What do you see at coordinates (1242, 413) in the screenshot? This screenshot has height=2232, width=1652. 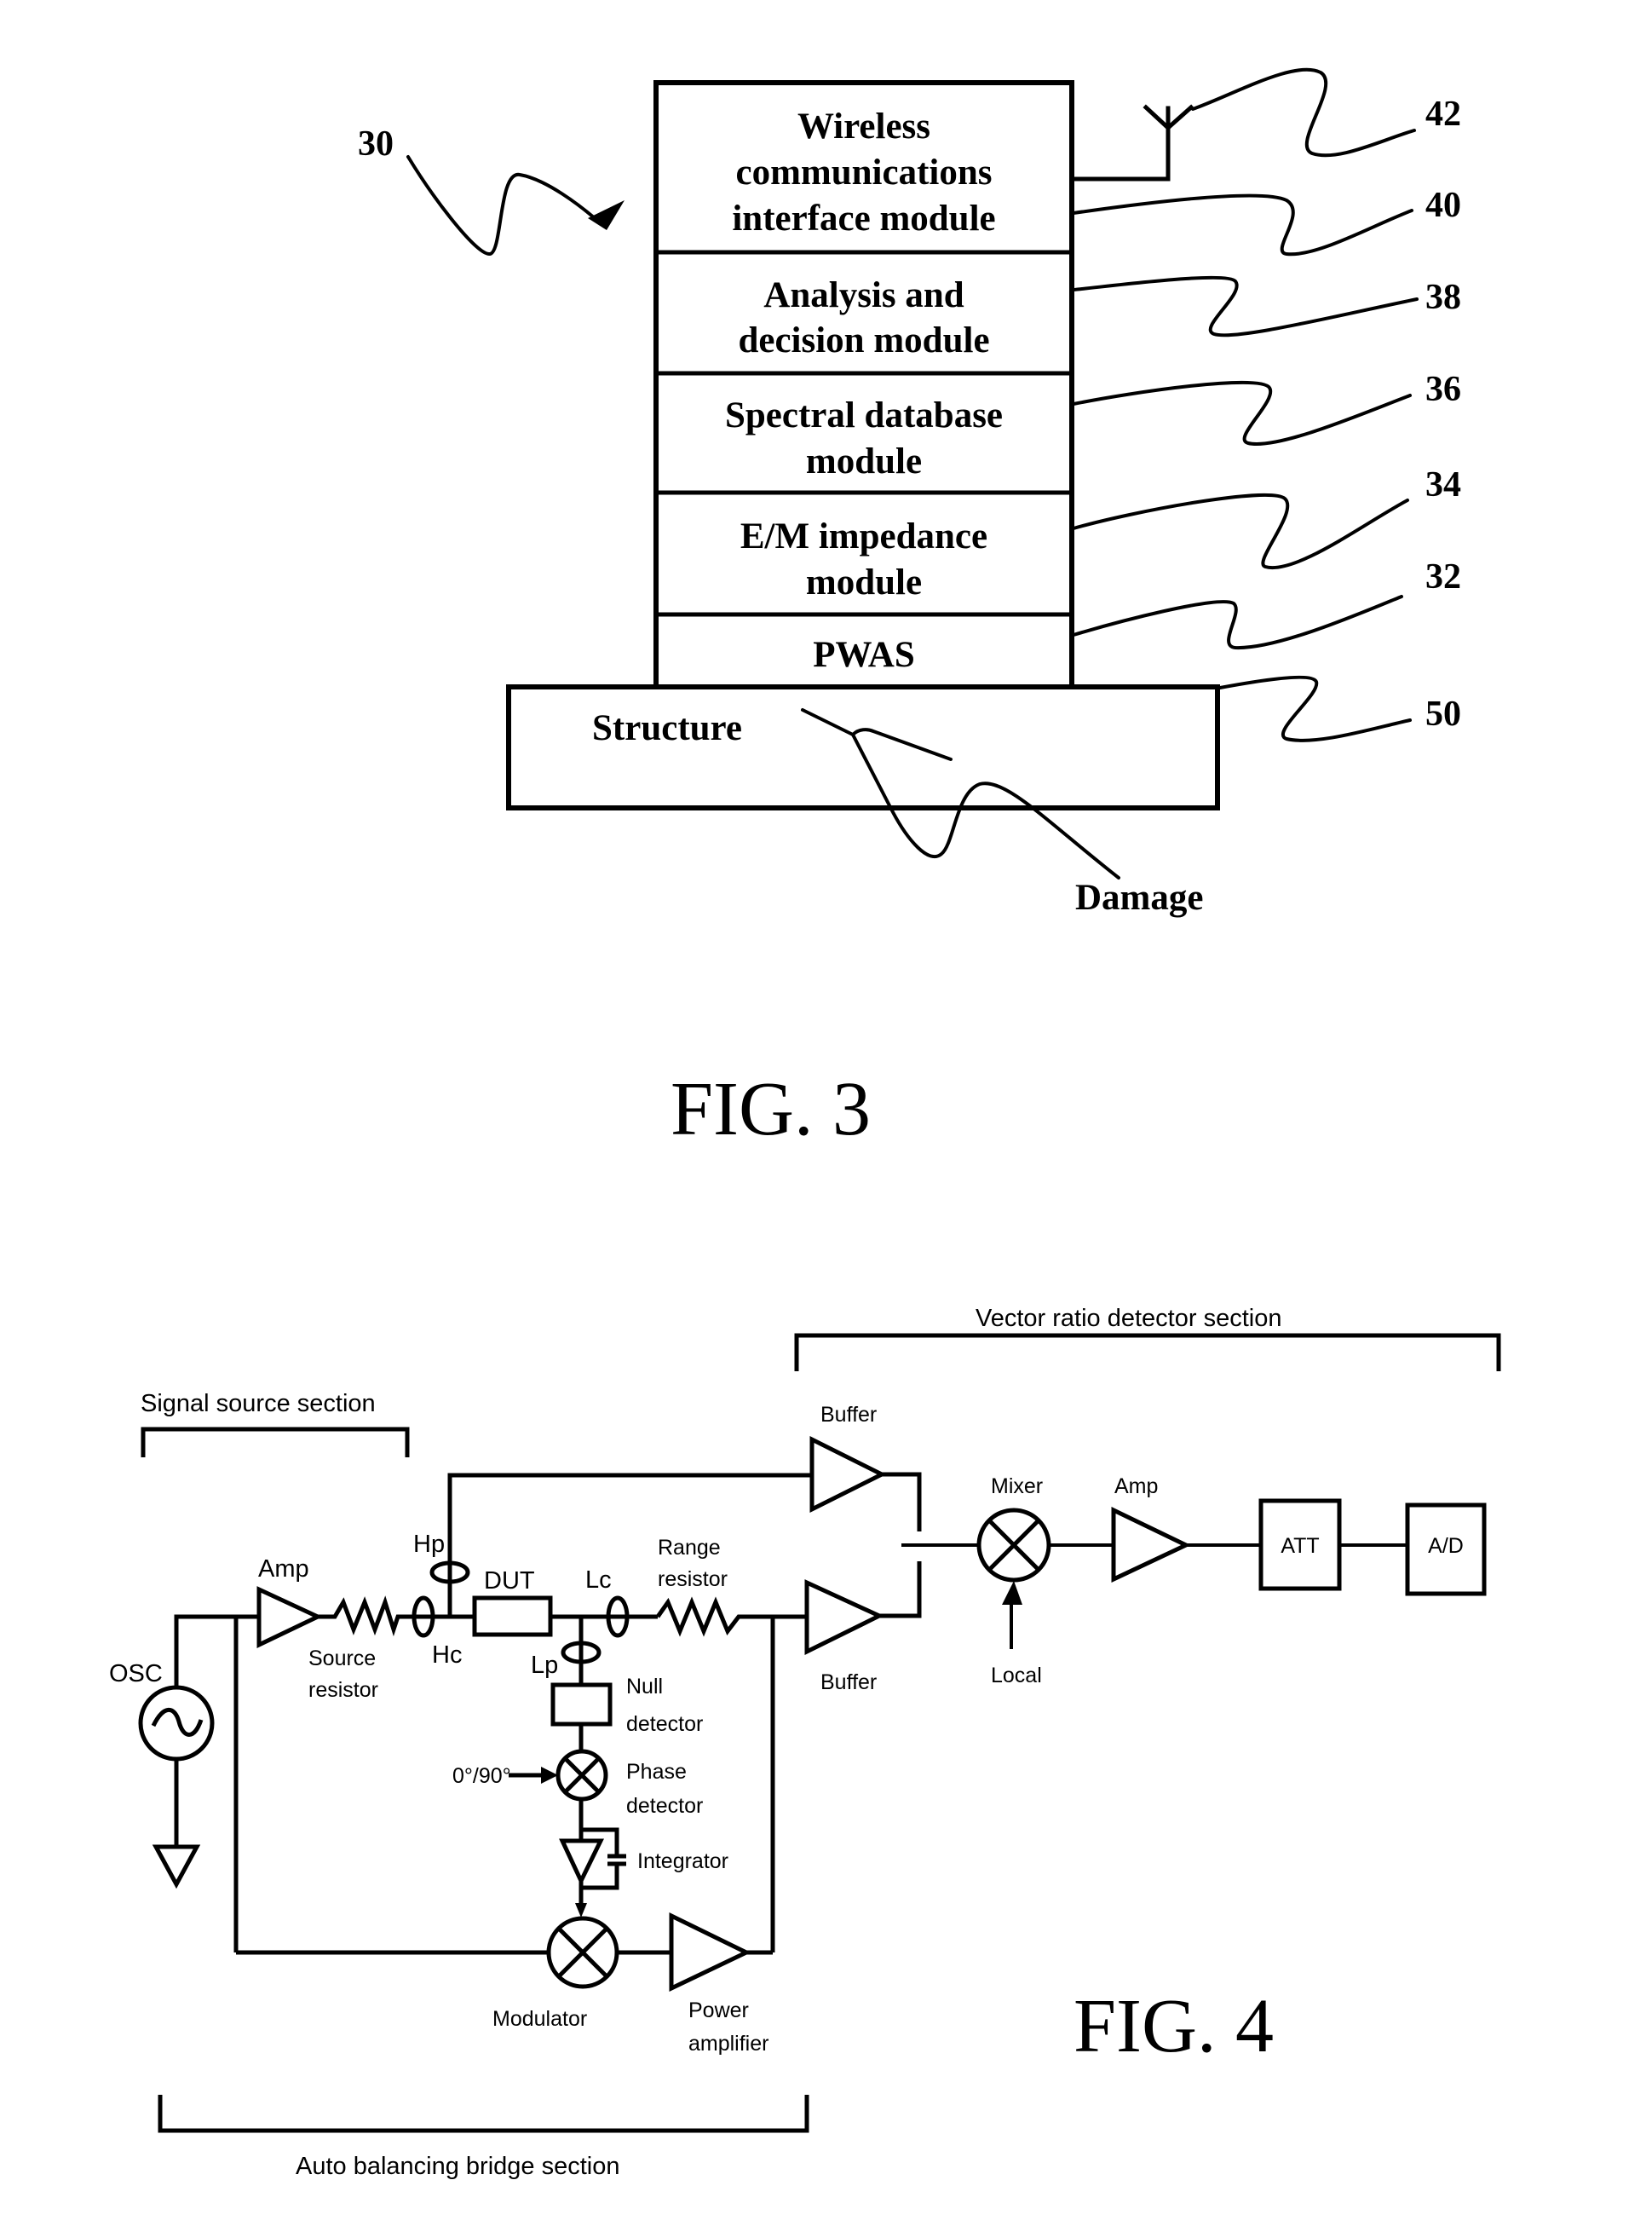 I see `ref-36-leader` at bounding box center [1242, 413].